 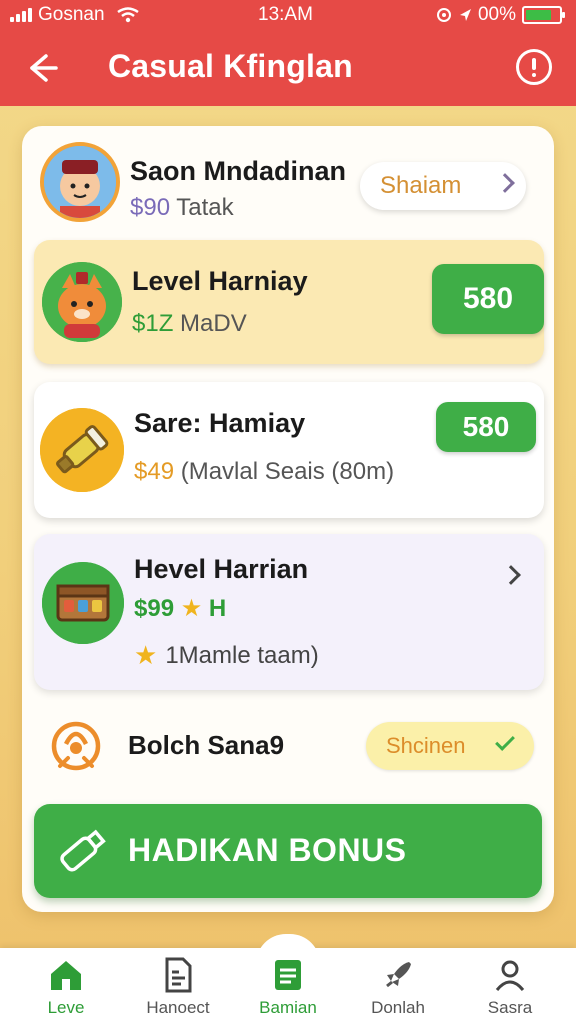 I want to click on nav-item-bamian: Bamian, so click(x=288, y=989).